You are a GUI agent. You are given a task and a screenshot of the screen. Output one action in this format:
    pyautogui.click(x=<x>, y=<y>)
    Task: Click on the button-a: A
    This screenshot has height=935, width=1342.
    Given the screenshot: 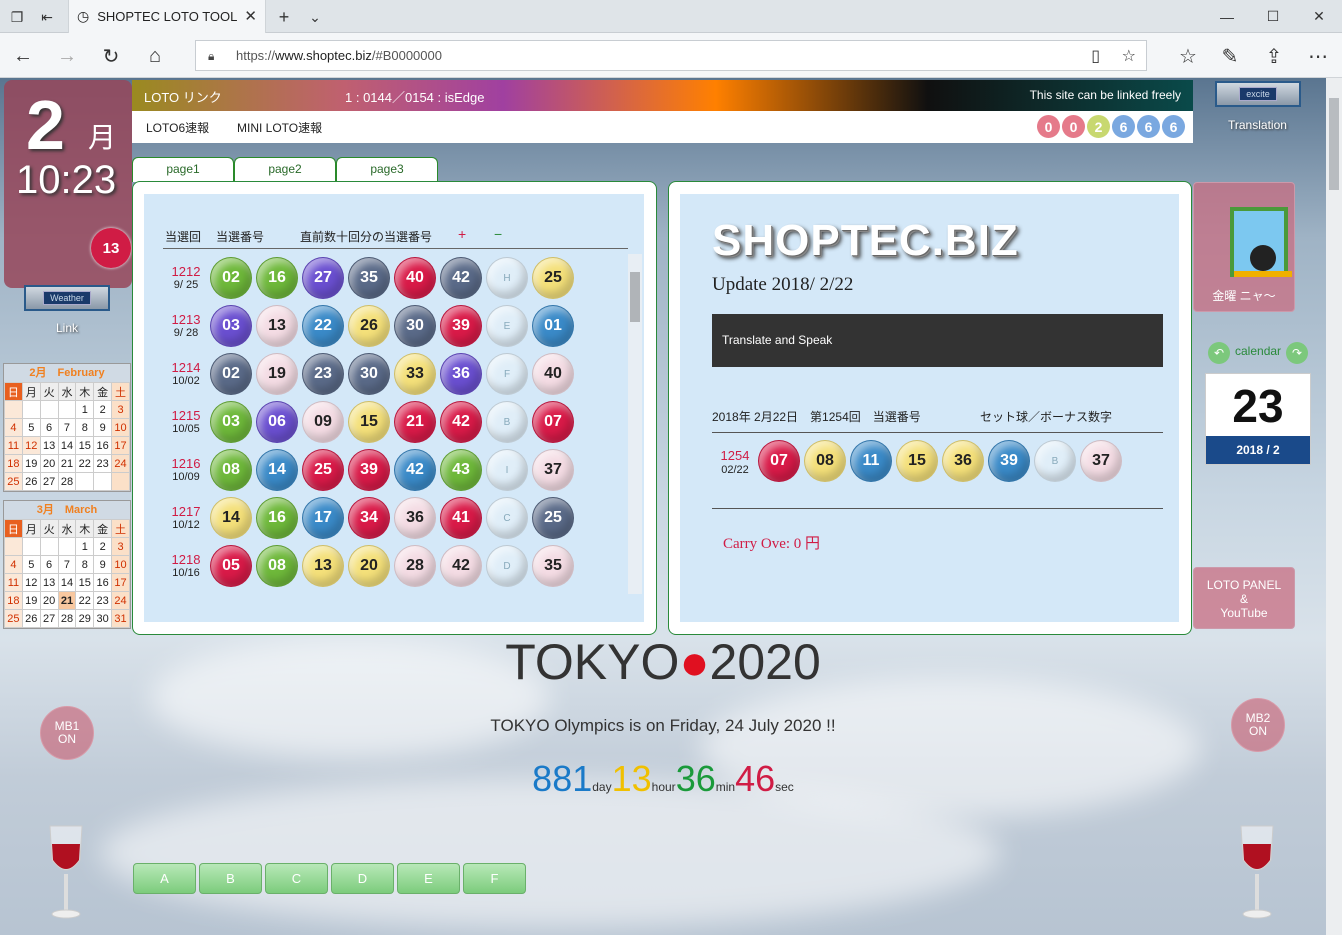 What is the action you would take?
    pyautogui.click(x=164, y=878)
    